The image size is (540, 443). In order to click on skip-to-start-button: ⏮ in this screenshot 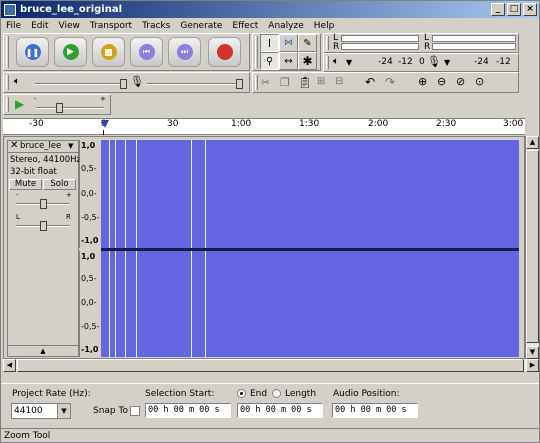, I will do `click(146, 52)`.